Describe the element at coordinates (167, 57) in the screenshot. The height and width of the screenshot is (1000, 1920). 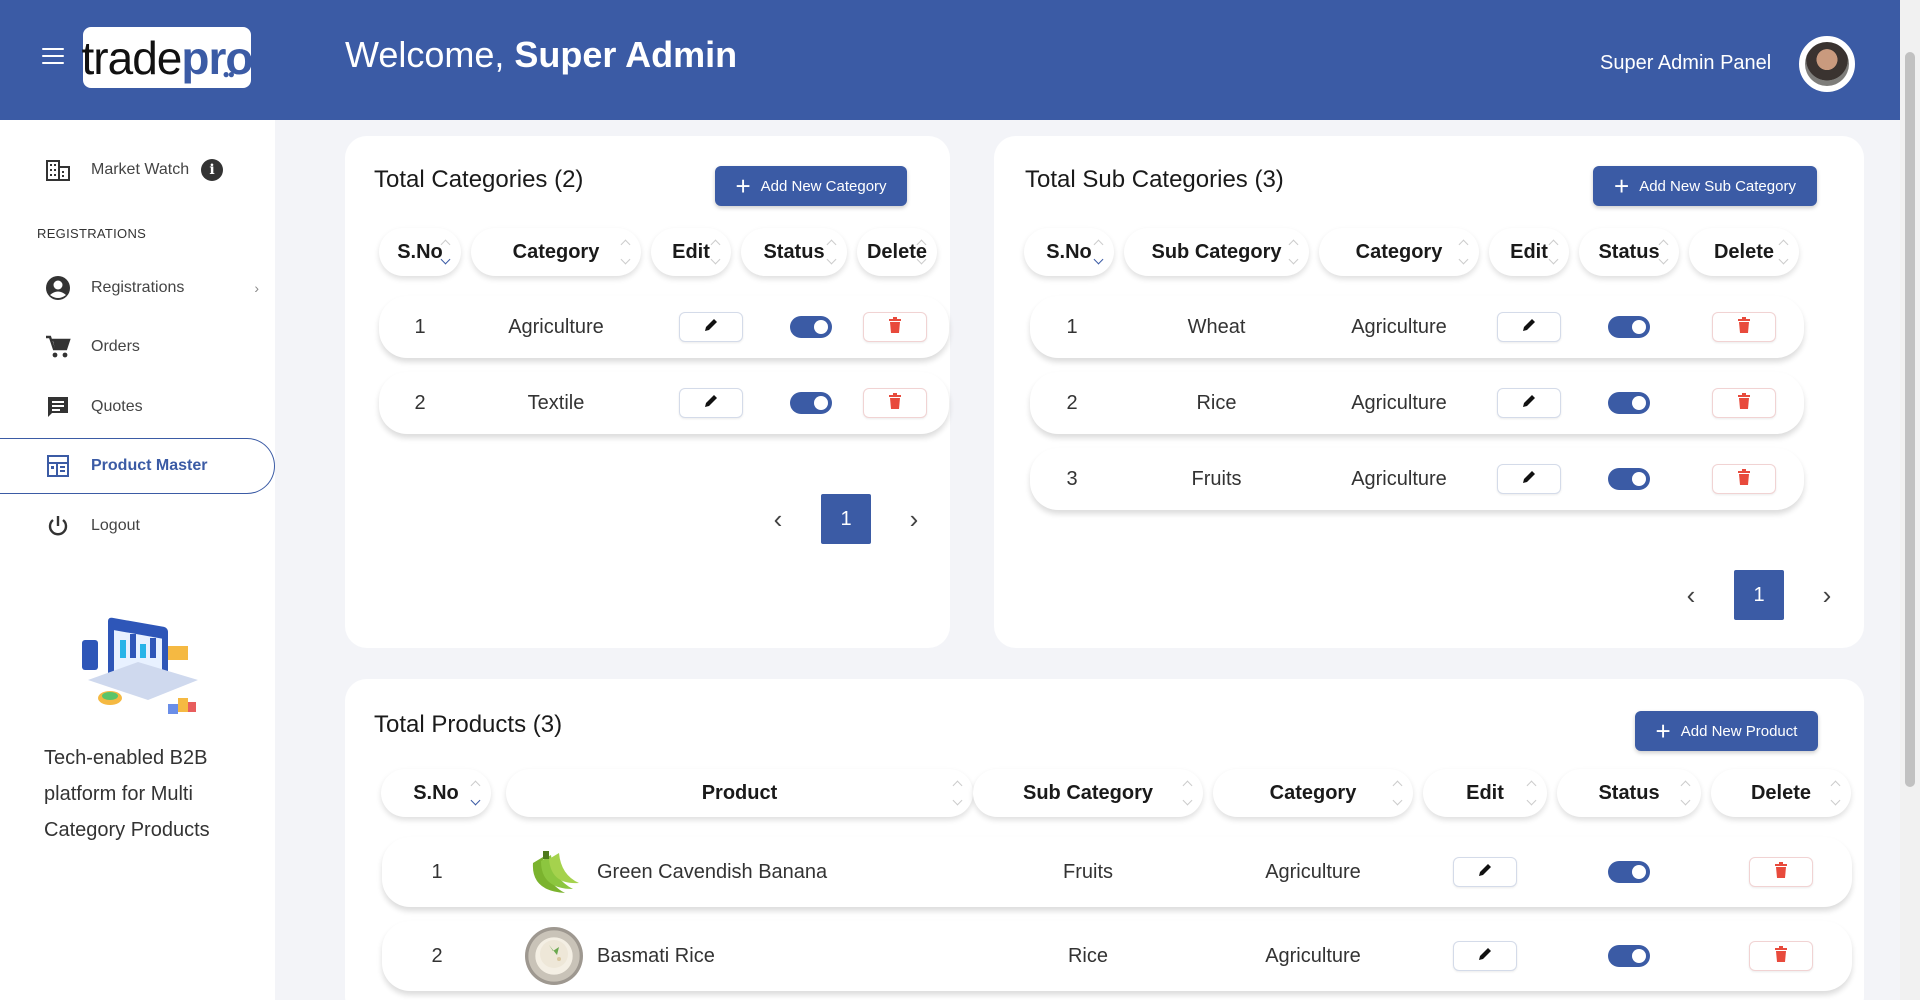
I see `tradepro-logo: trade pro ●●` at that location.